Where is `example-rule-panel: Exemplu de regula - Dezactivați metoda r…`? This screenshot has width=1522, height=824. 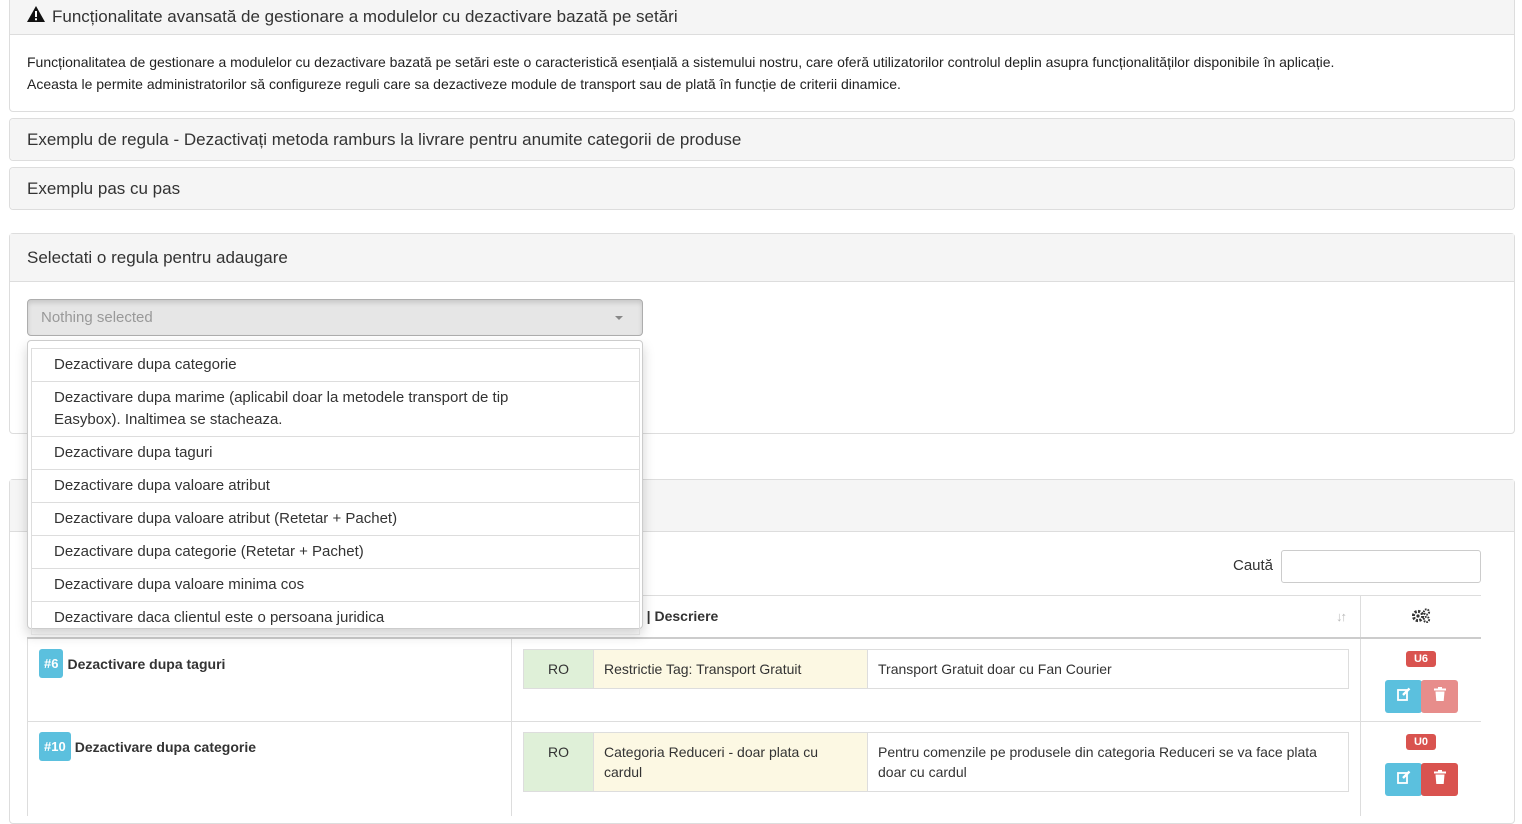 example-rule-panel: Exemplu de regula - Dezactivați metoda r… is located at coordinates (762, 139).